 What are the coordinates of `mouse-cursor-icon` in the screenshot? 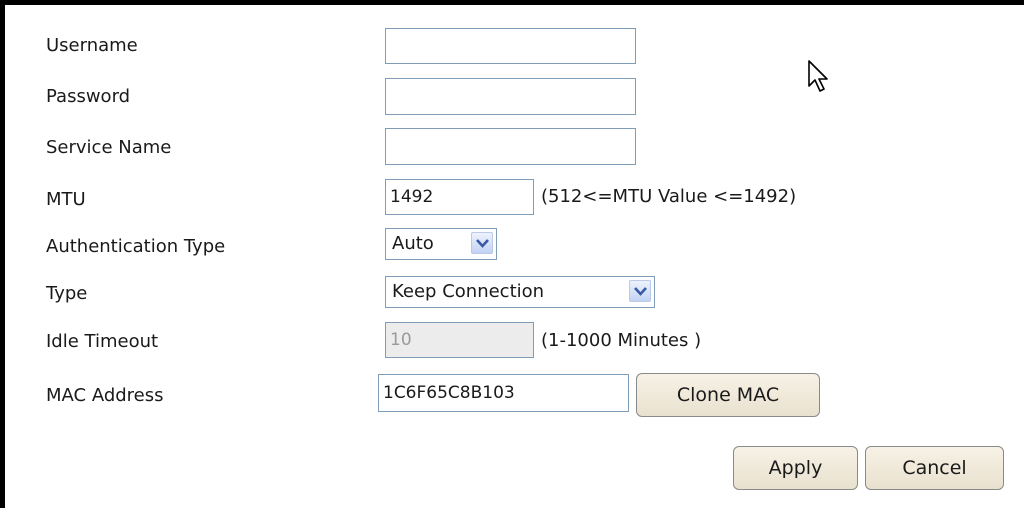 It's located at (819, 79).